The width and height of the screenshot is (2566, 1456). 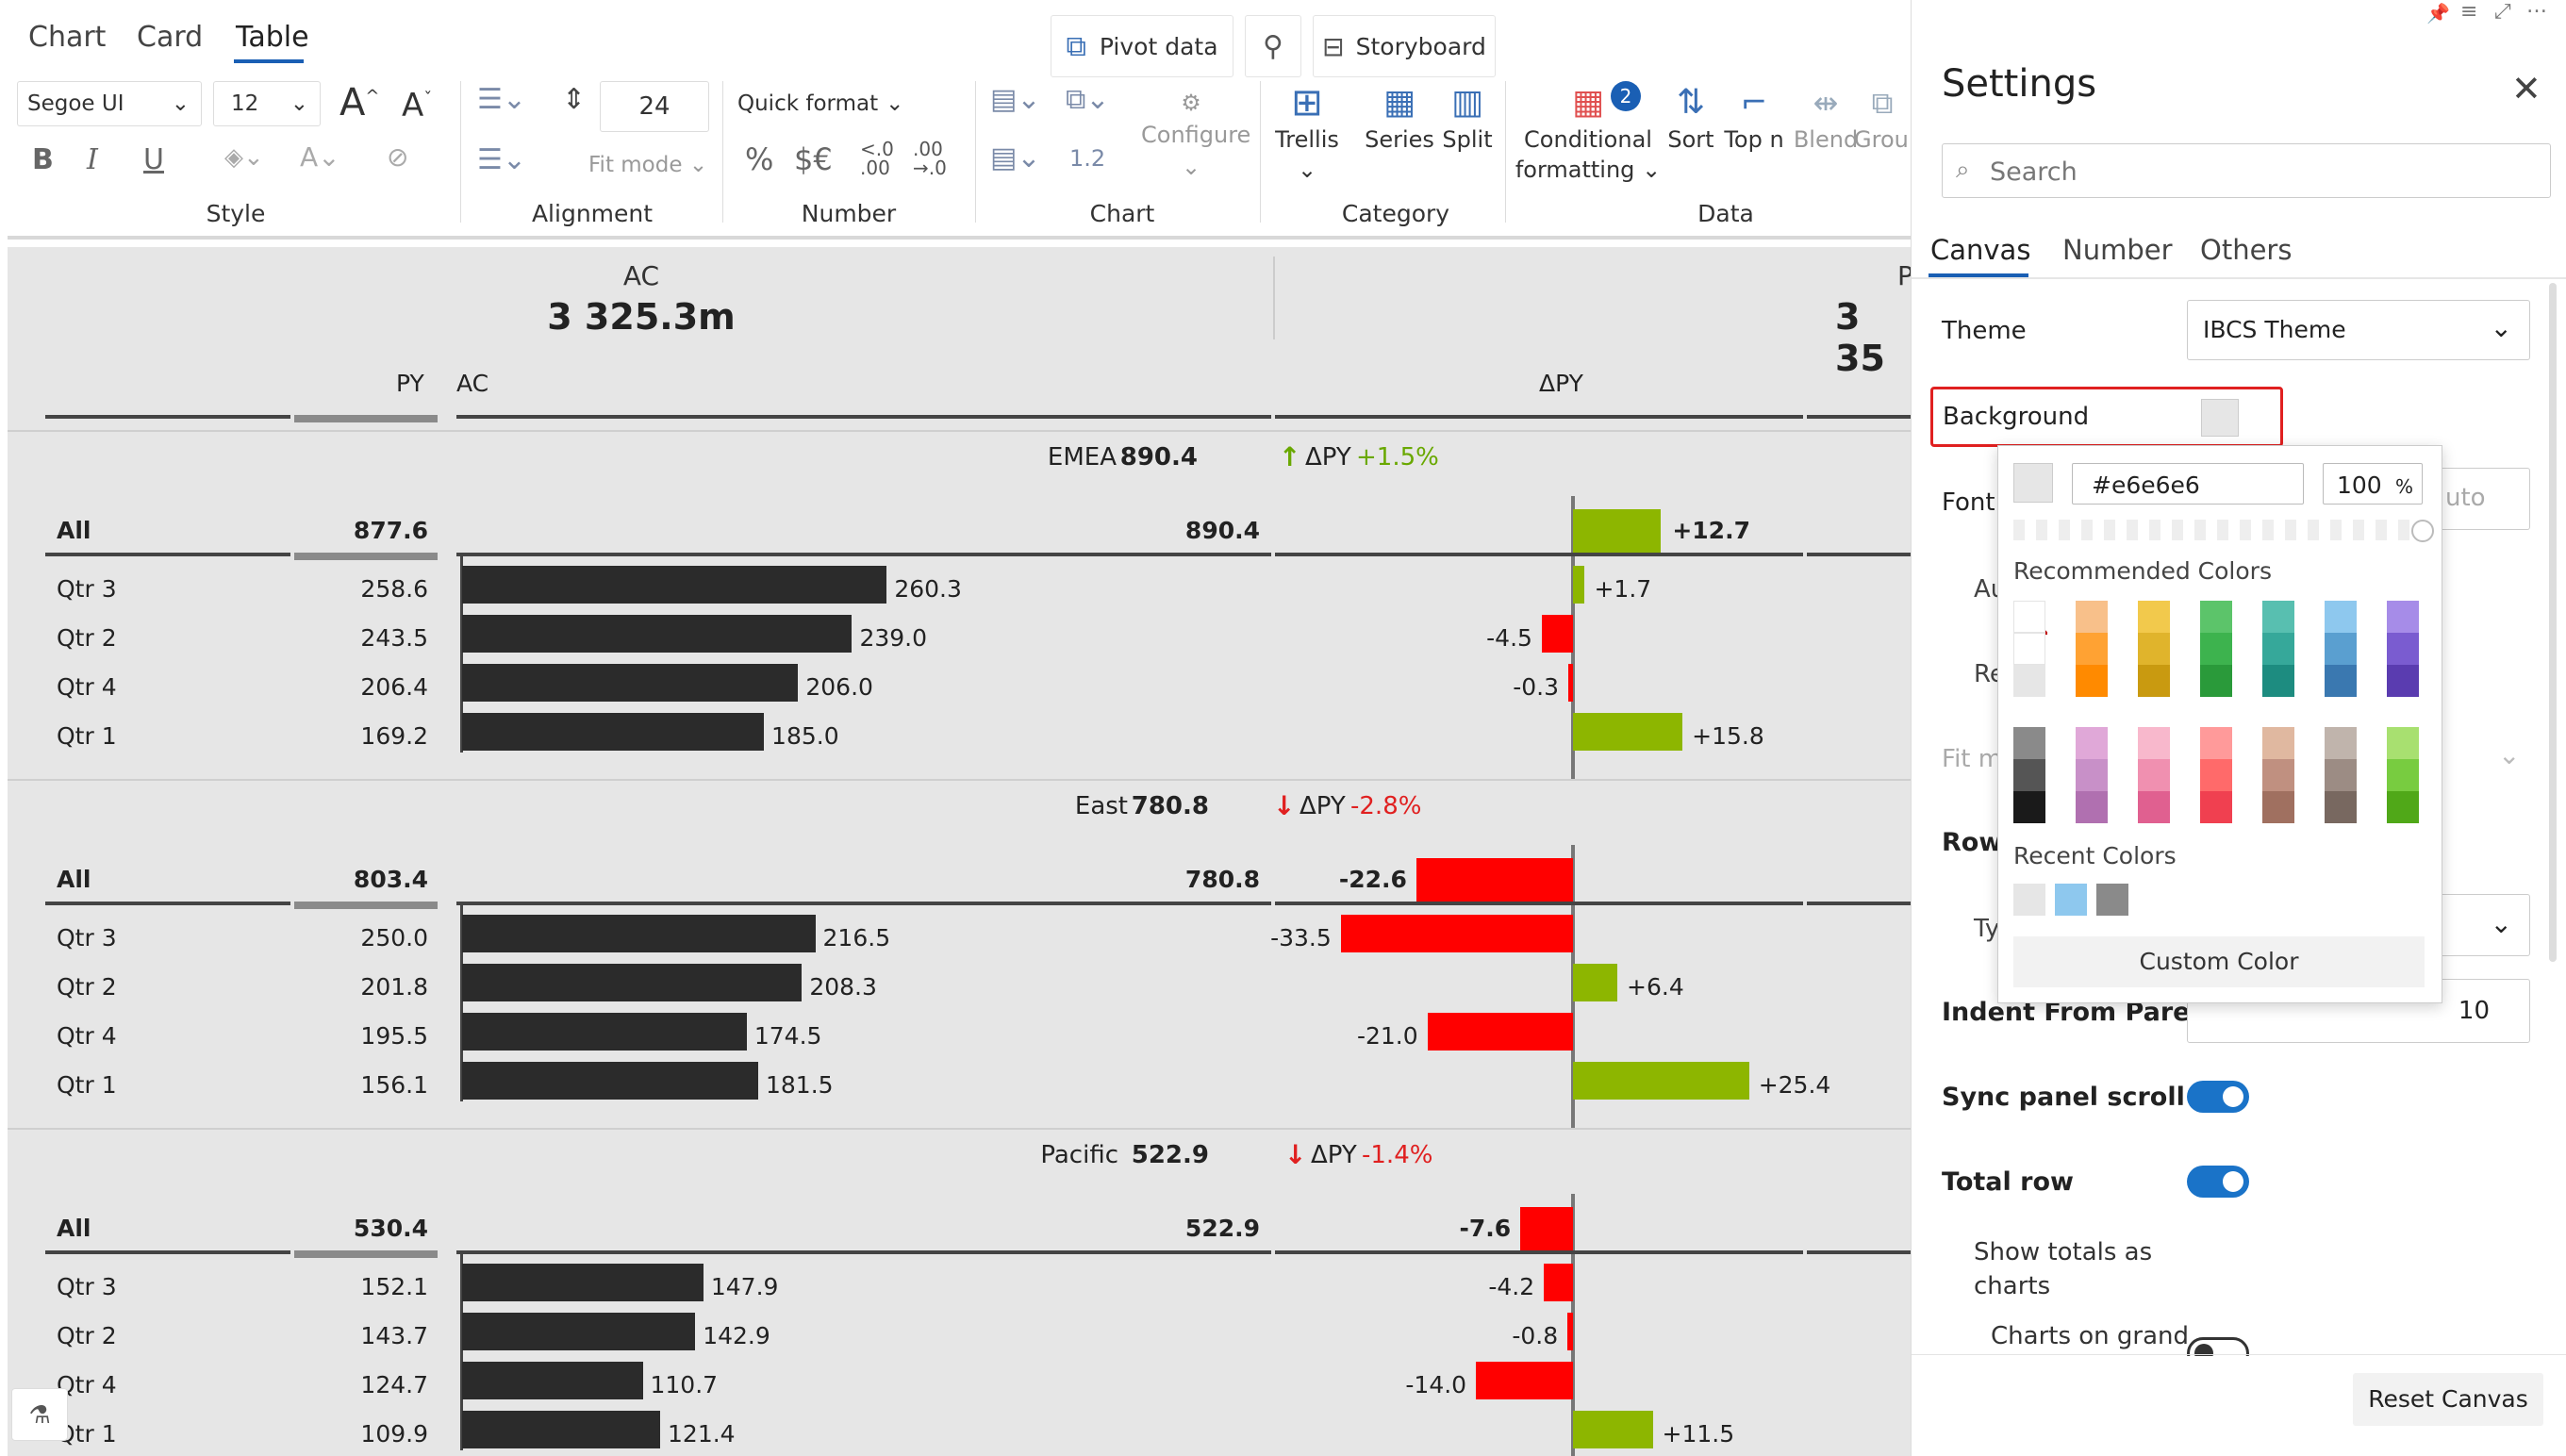 I want to click on reset-canvas-button: Reset Canvas, so click(x=2448, y=1399).